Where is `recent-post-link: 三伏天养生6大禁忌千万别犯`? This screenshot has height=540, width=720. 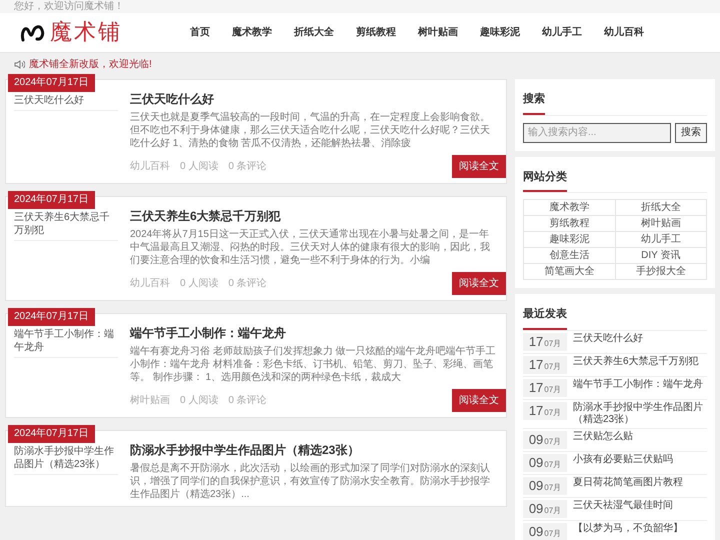
recent-post-link: 三伏天养生6大禁忌千万别犯 is located at coordinates (636, 362).